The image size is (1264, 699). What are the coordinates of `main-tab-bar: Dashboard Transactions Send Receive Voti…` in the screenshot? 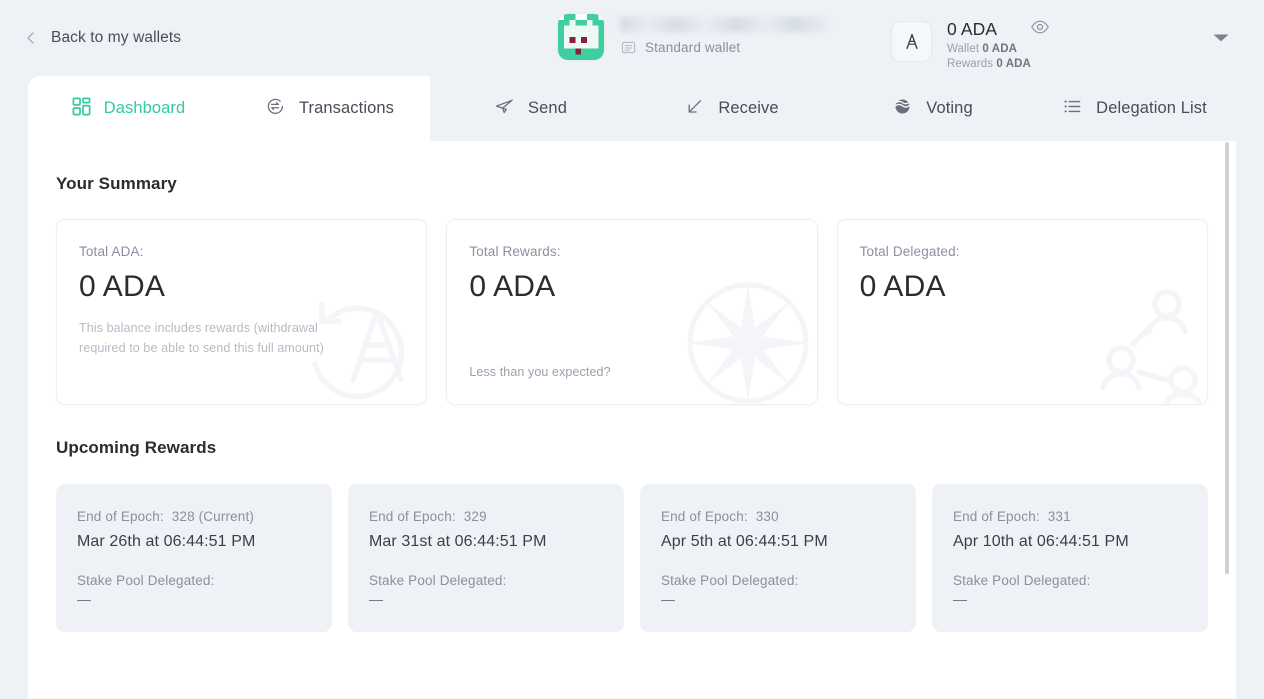 It's located at (632, 108).